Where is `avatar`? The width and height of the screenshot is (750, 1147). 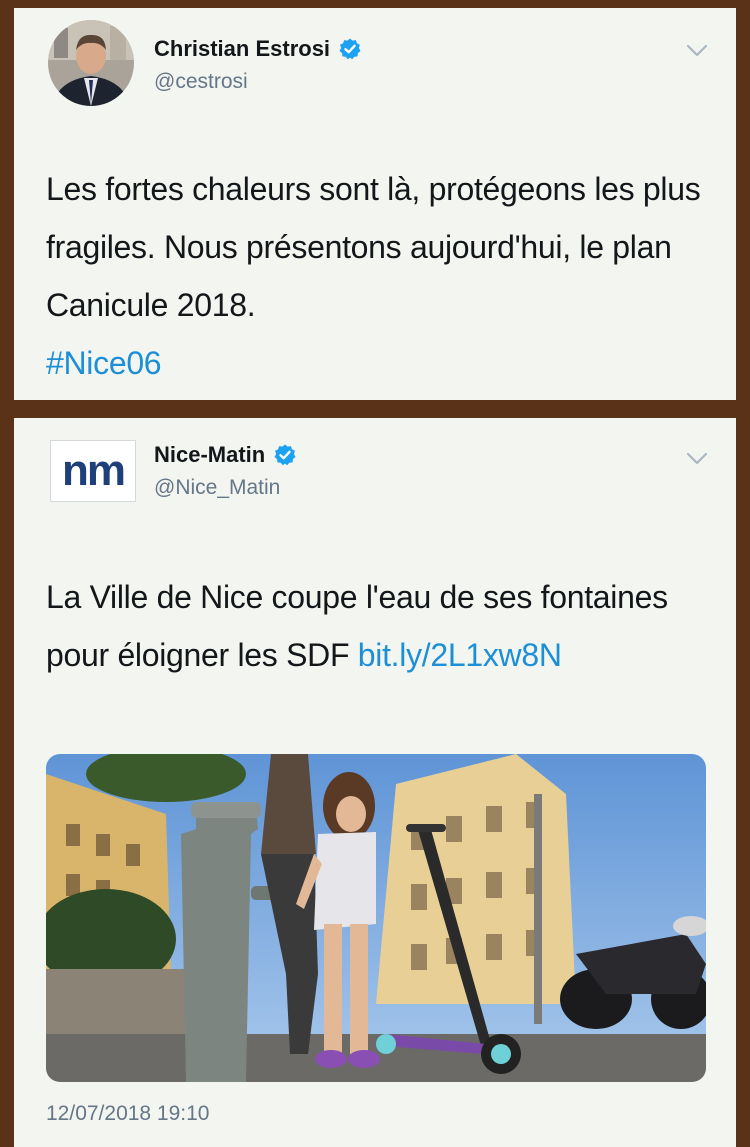 avatar is located at coordinates (91, 63).